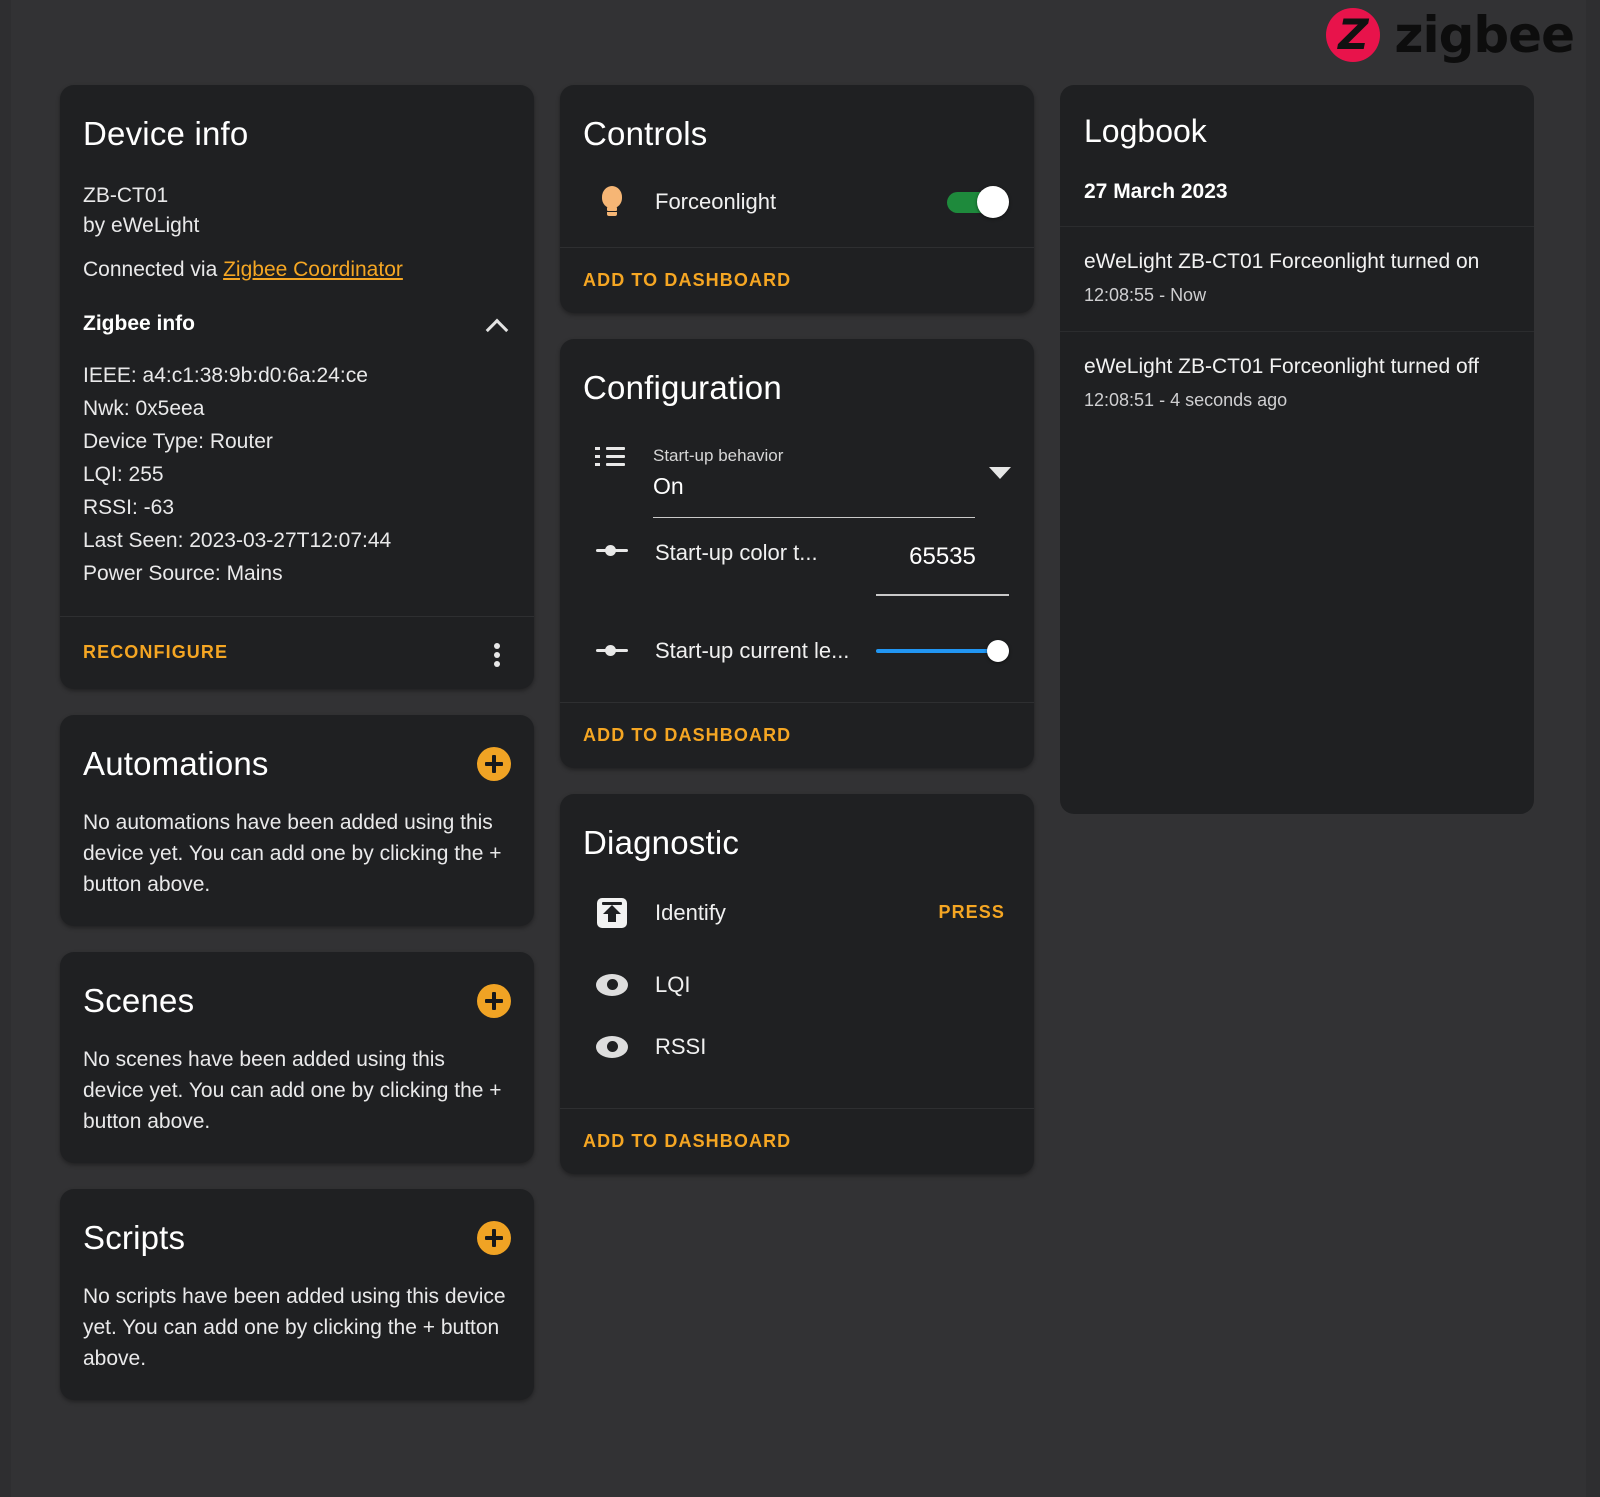 Image resolution: width=1600 pixels, height=1497 pixels. What do you see at coordinates (797, 477) in the screenshot?
I see `startup-behavior-row: Start-up behavior On` at bounding box center [797, 477].